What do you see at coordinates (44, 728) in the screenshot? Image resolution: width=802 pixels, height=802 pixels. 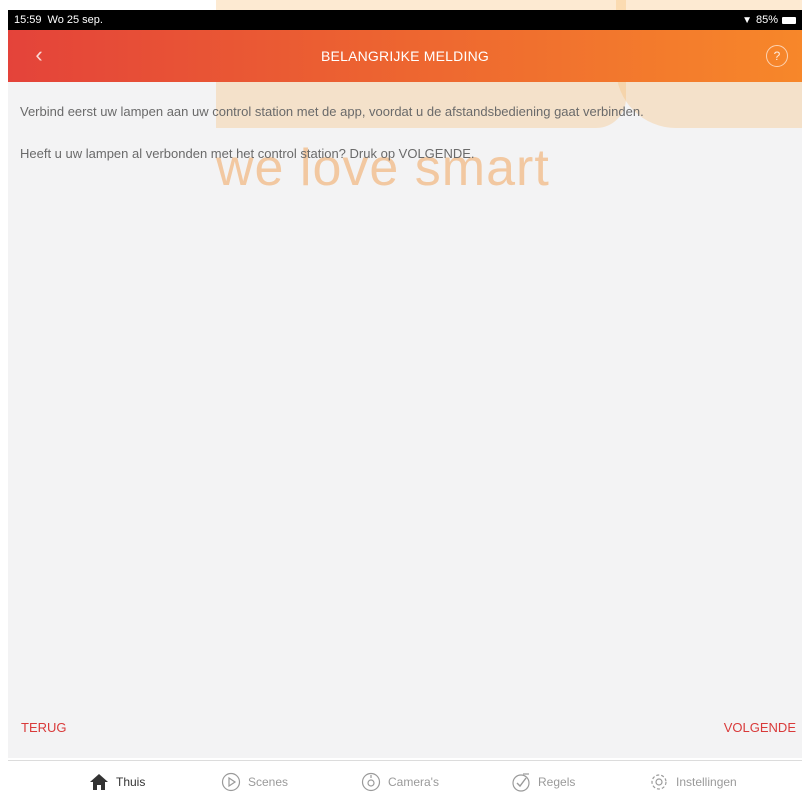 I see `back-button: TERUG` at bounding box center [44, 728].